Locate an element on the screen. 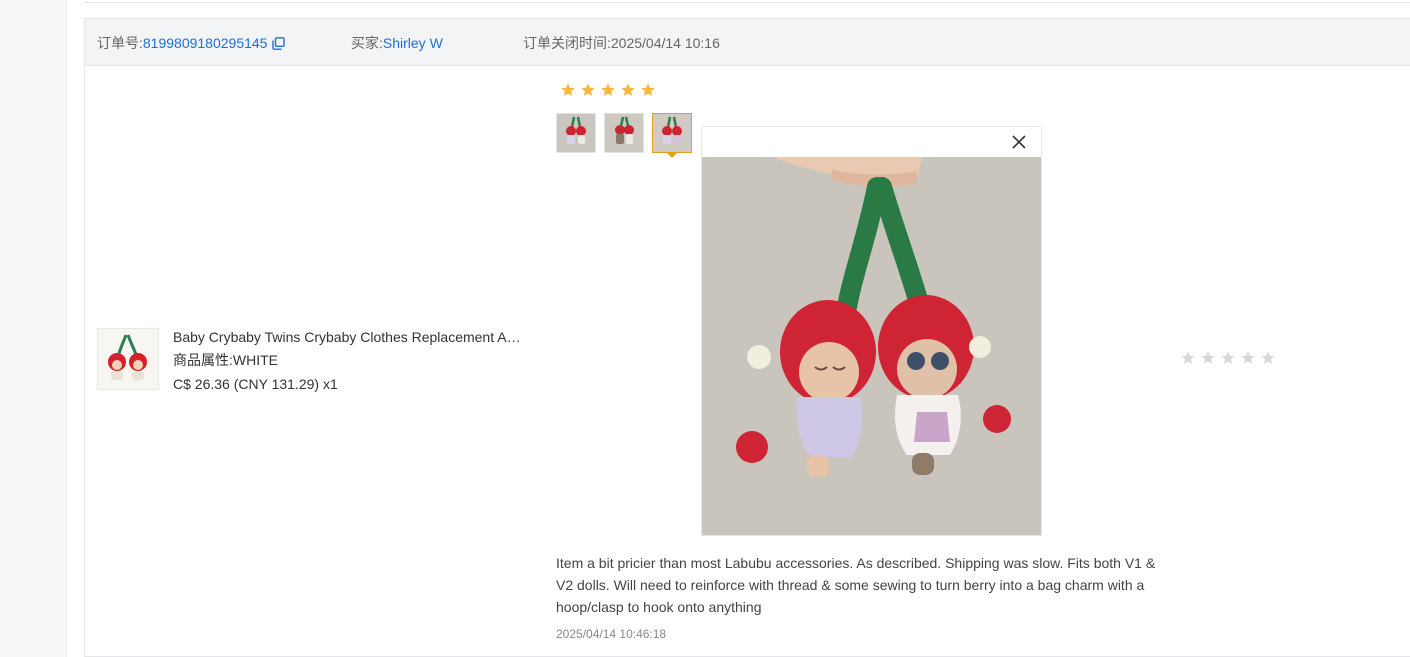 This screenshot has height=657, width=1410. buyer: 买家:Shirley W is located at coordinates (397, 43).